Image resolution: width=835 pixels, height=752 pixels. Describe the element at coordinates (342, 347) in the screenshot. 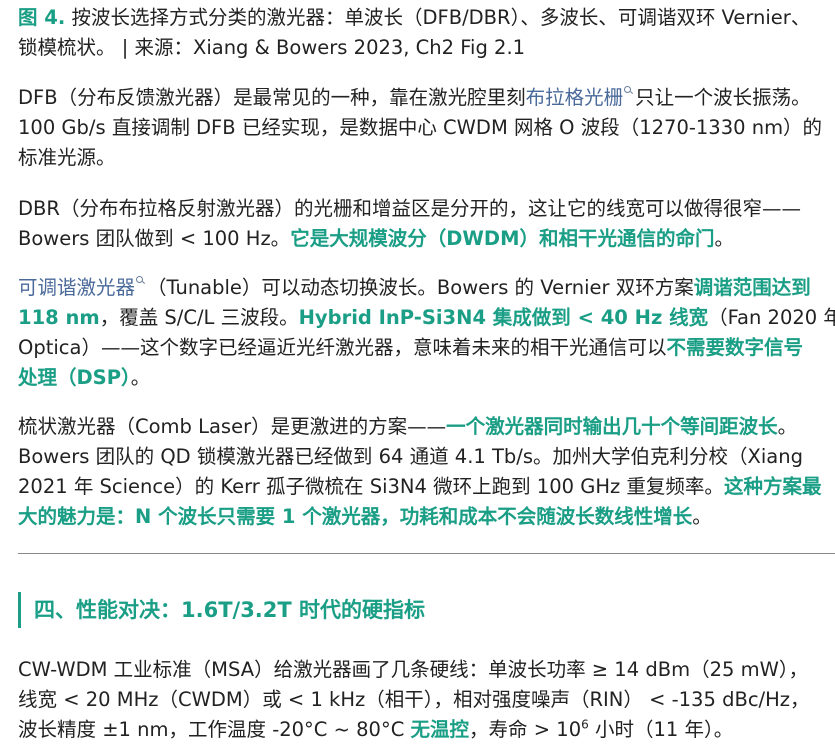

I see `text-segment: Optica）——这个数字已经逼近光纤激光器，意味着未来的相干光通信可以` at that location.